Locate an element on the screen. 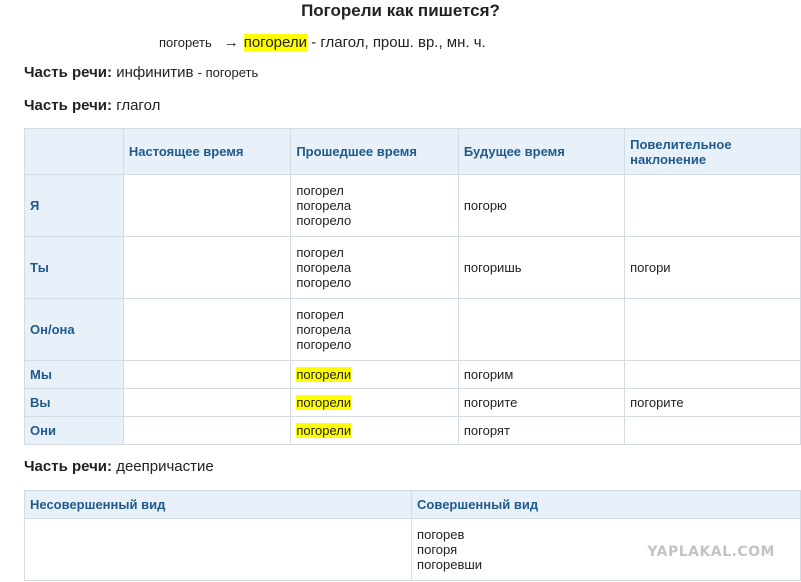 Image resolution: width=801 pixels, height=582 pixels. pos-value: глагол is located at coordinates (138, 105).